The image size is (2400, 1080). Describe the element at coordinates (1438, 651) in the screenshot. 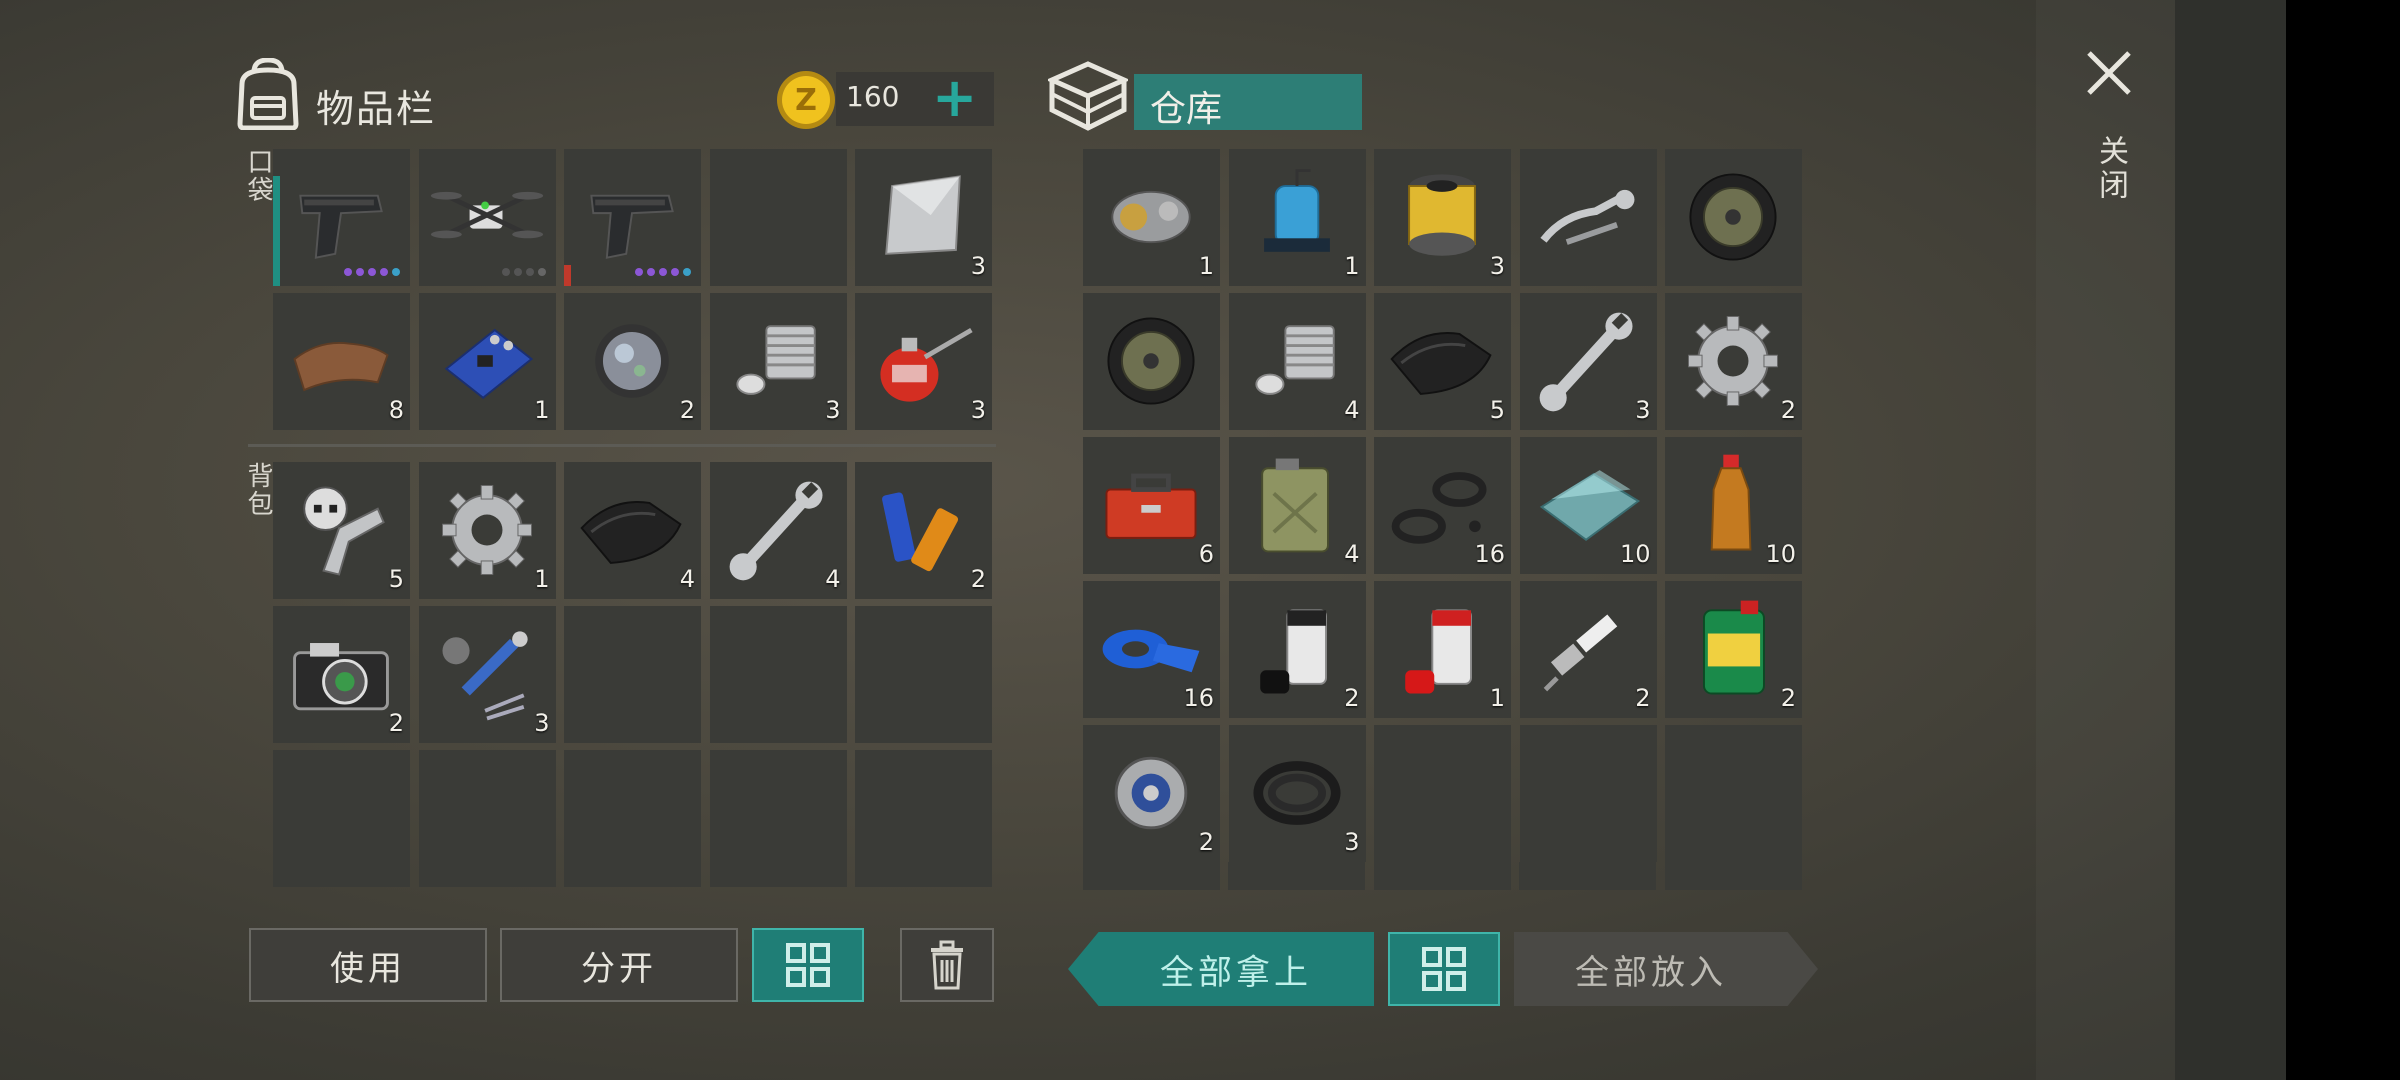

I see `spray-paint-red-icon` at that location.